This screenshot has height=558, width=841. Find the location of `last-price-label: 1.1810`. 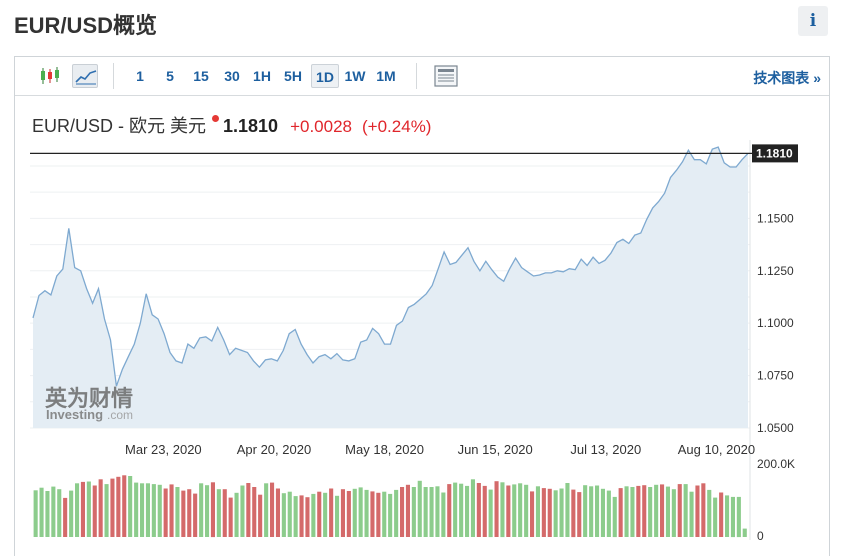

last-price-label: 1.1810 is located at coordinates (774, 153).